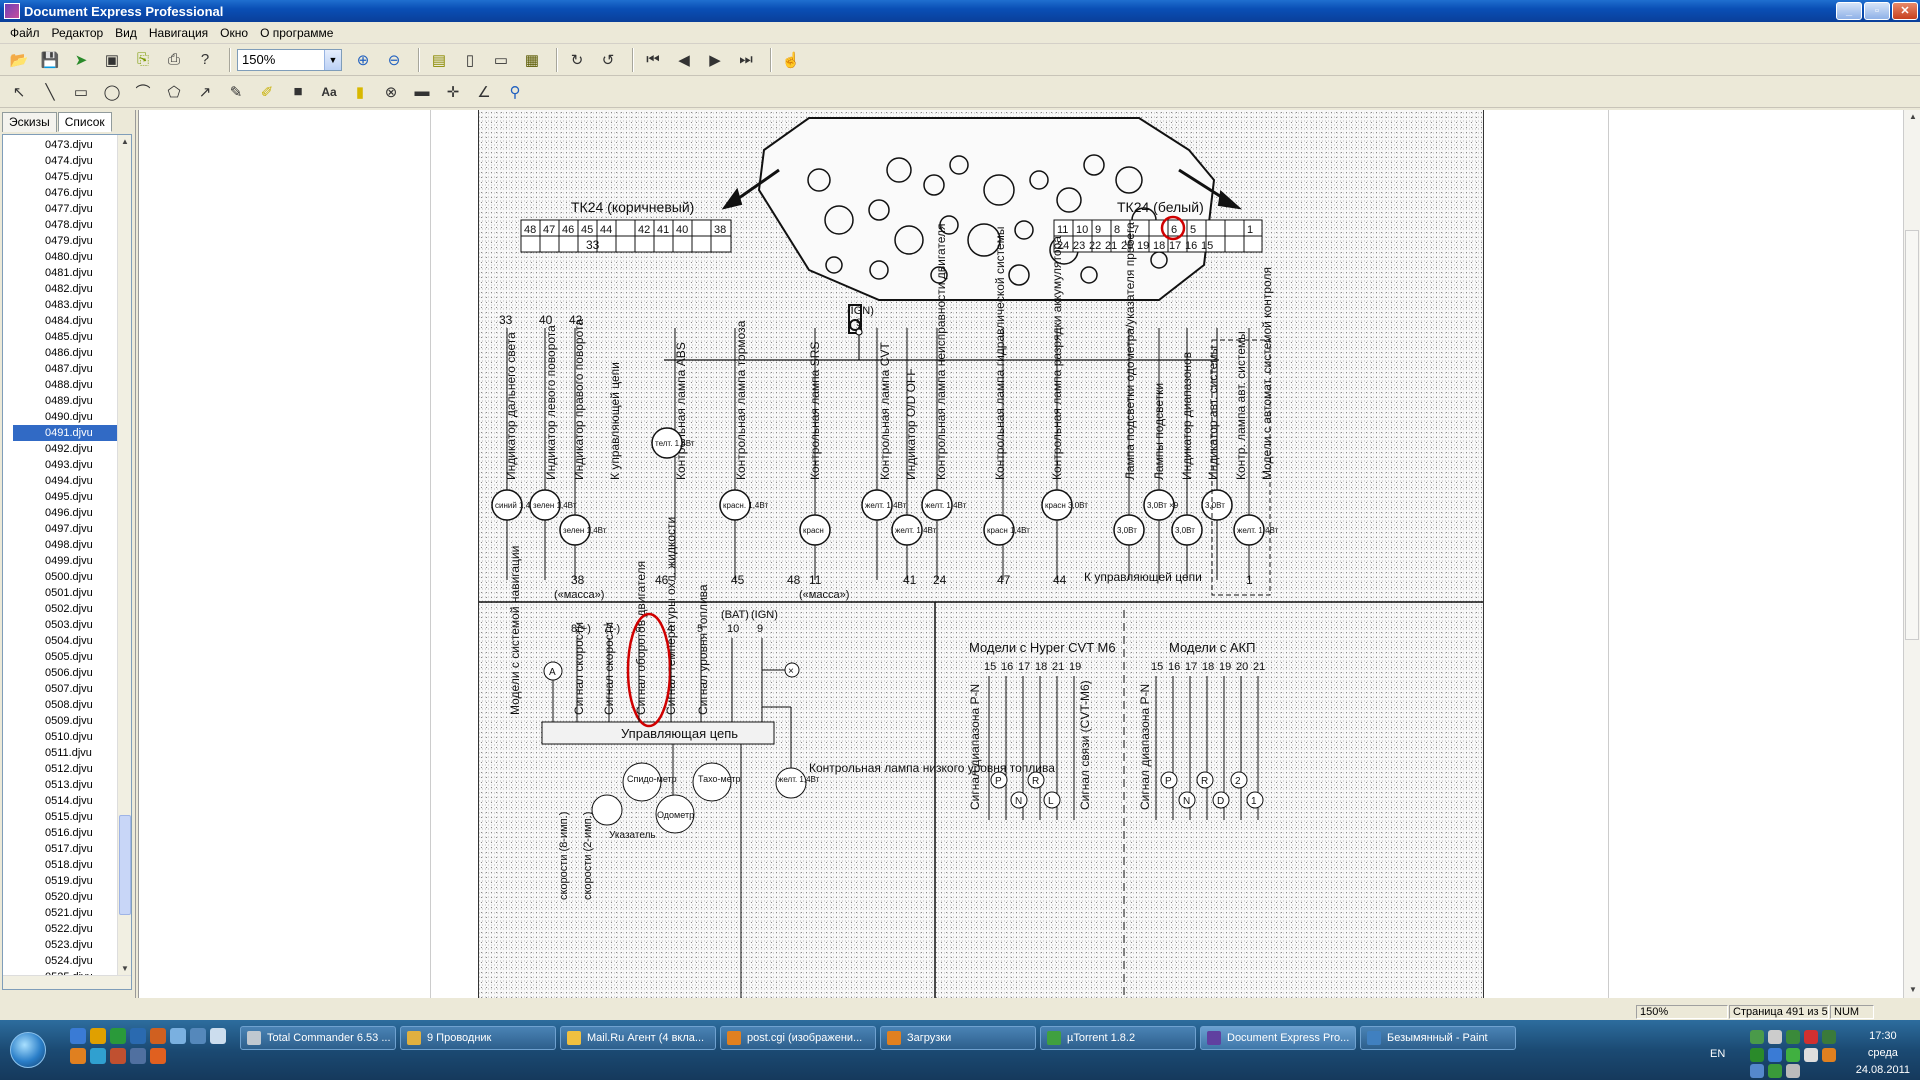 This screenshot has height=1080, width=1920. What do you see at coordinates (65, 321) in the screenshot?
I see `file-list-item: 0484.djvu` at bounding box center [65, 321].